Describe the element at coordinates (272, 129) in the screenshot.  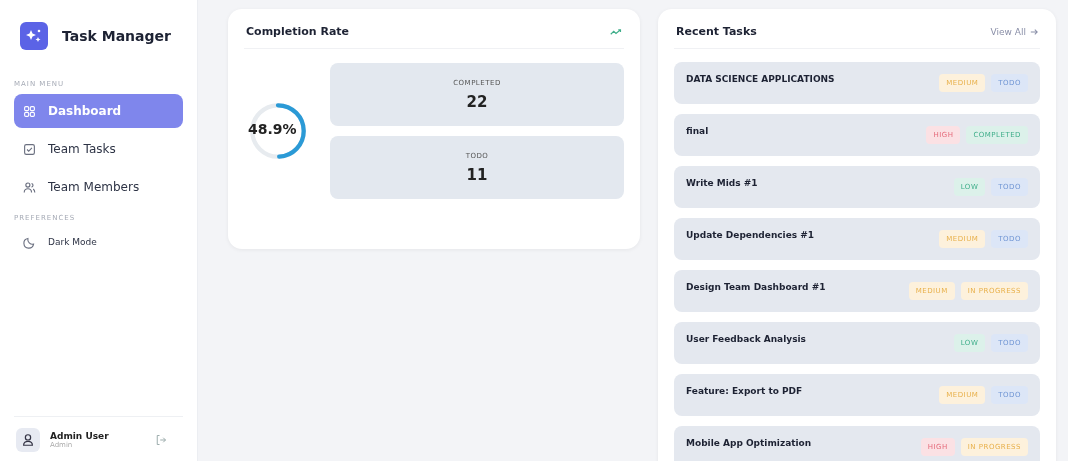
I see `completion-percent: 48.9%` at that location.